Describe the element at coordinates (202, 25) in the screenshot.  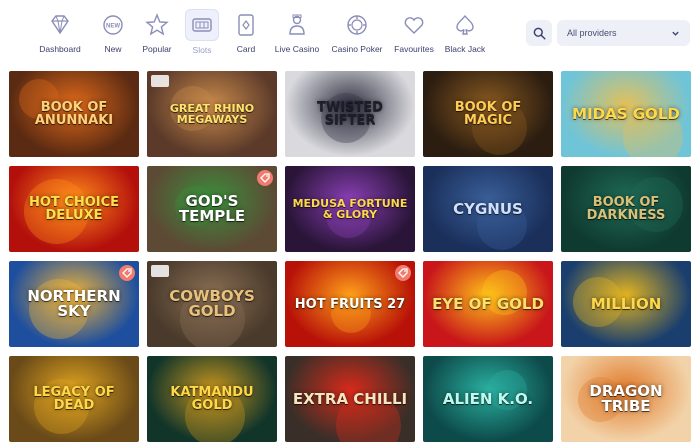
I see `slot-machine-icon` at that location.